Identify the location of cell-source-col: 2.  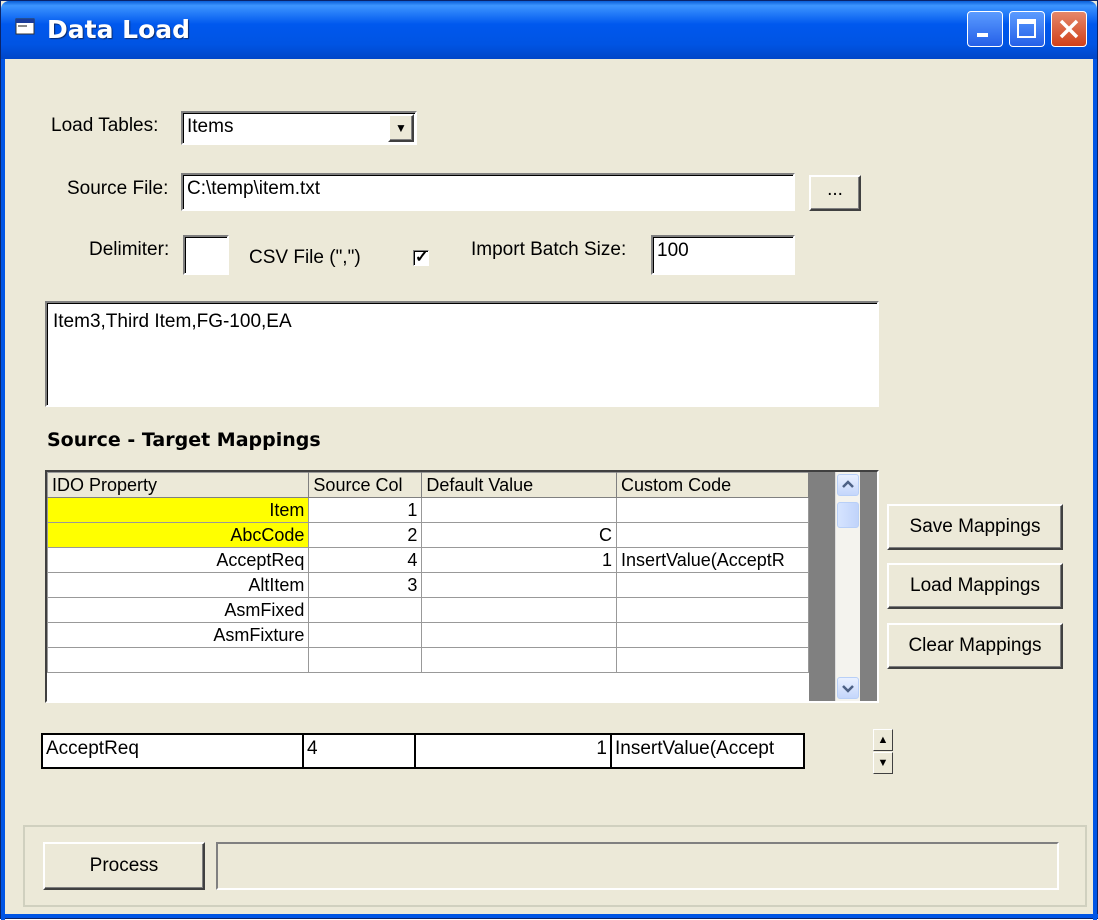
(365, 535).